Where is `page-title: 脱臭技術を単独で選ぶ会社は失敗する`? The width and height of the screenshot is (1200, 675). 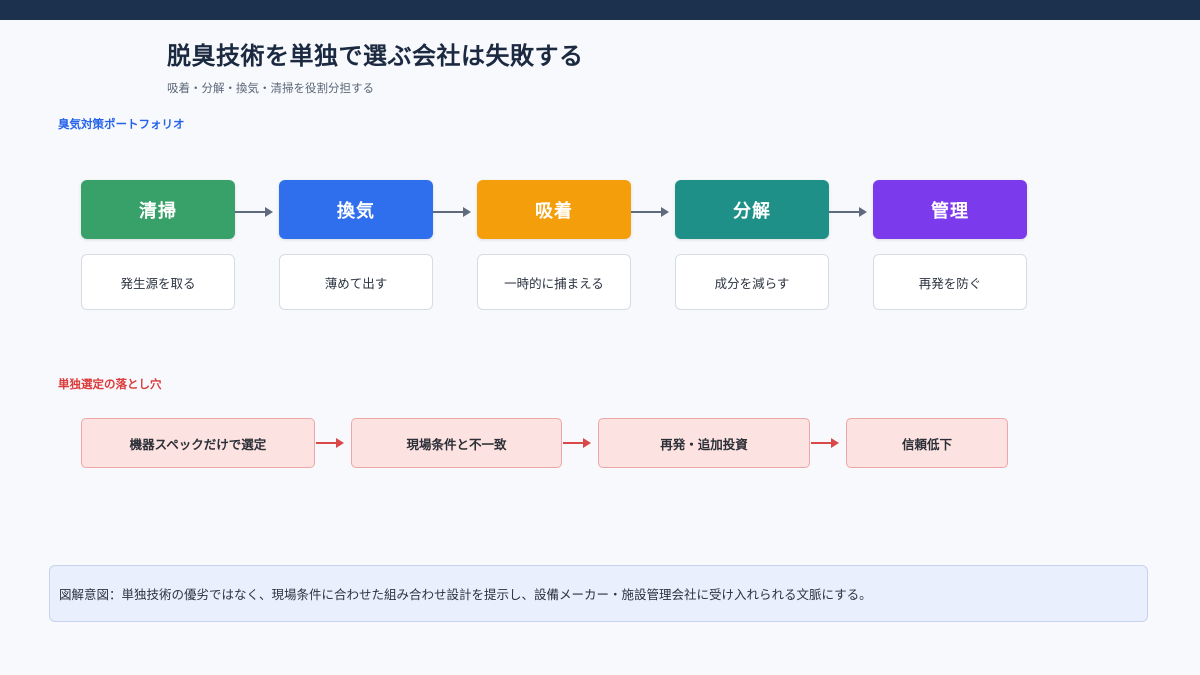
page-title: 脱臭技術を単独で選ぶ会社は失敗する is located at coordinates (375, 56).